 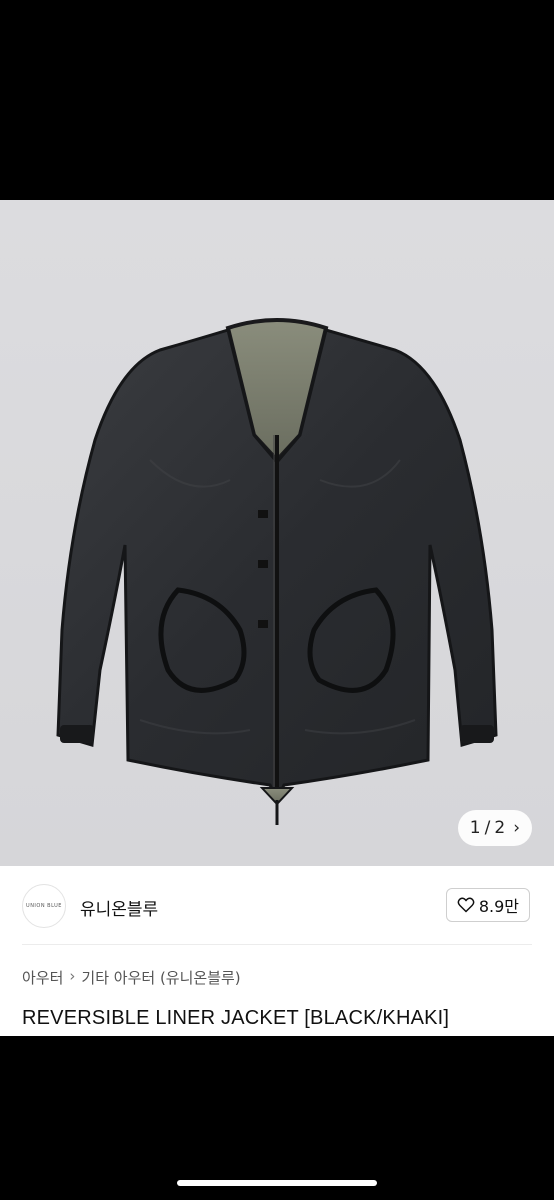 I want to click on seller-row: UNION BLUE 유니온블루 8.9만, so click(x=277, y=905).